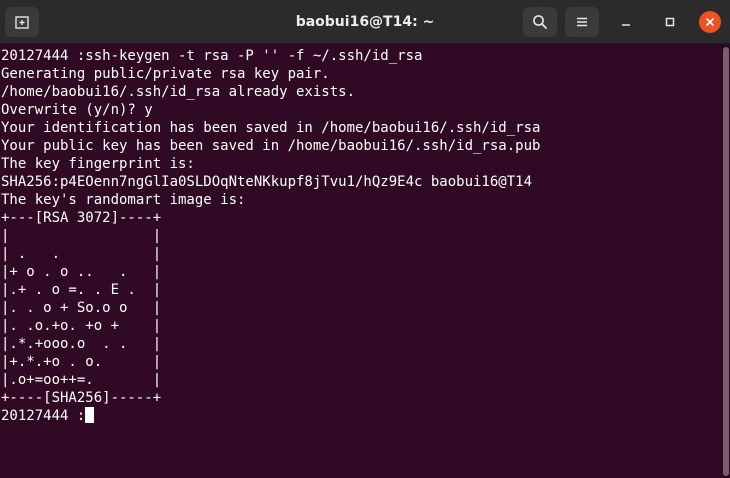 The image size is (730, 478). I want to click on randomart-line: |. . o + So.o o |, so click(81, 308).